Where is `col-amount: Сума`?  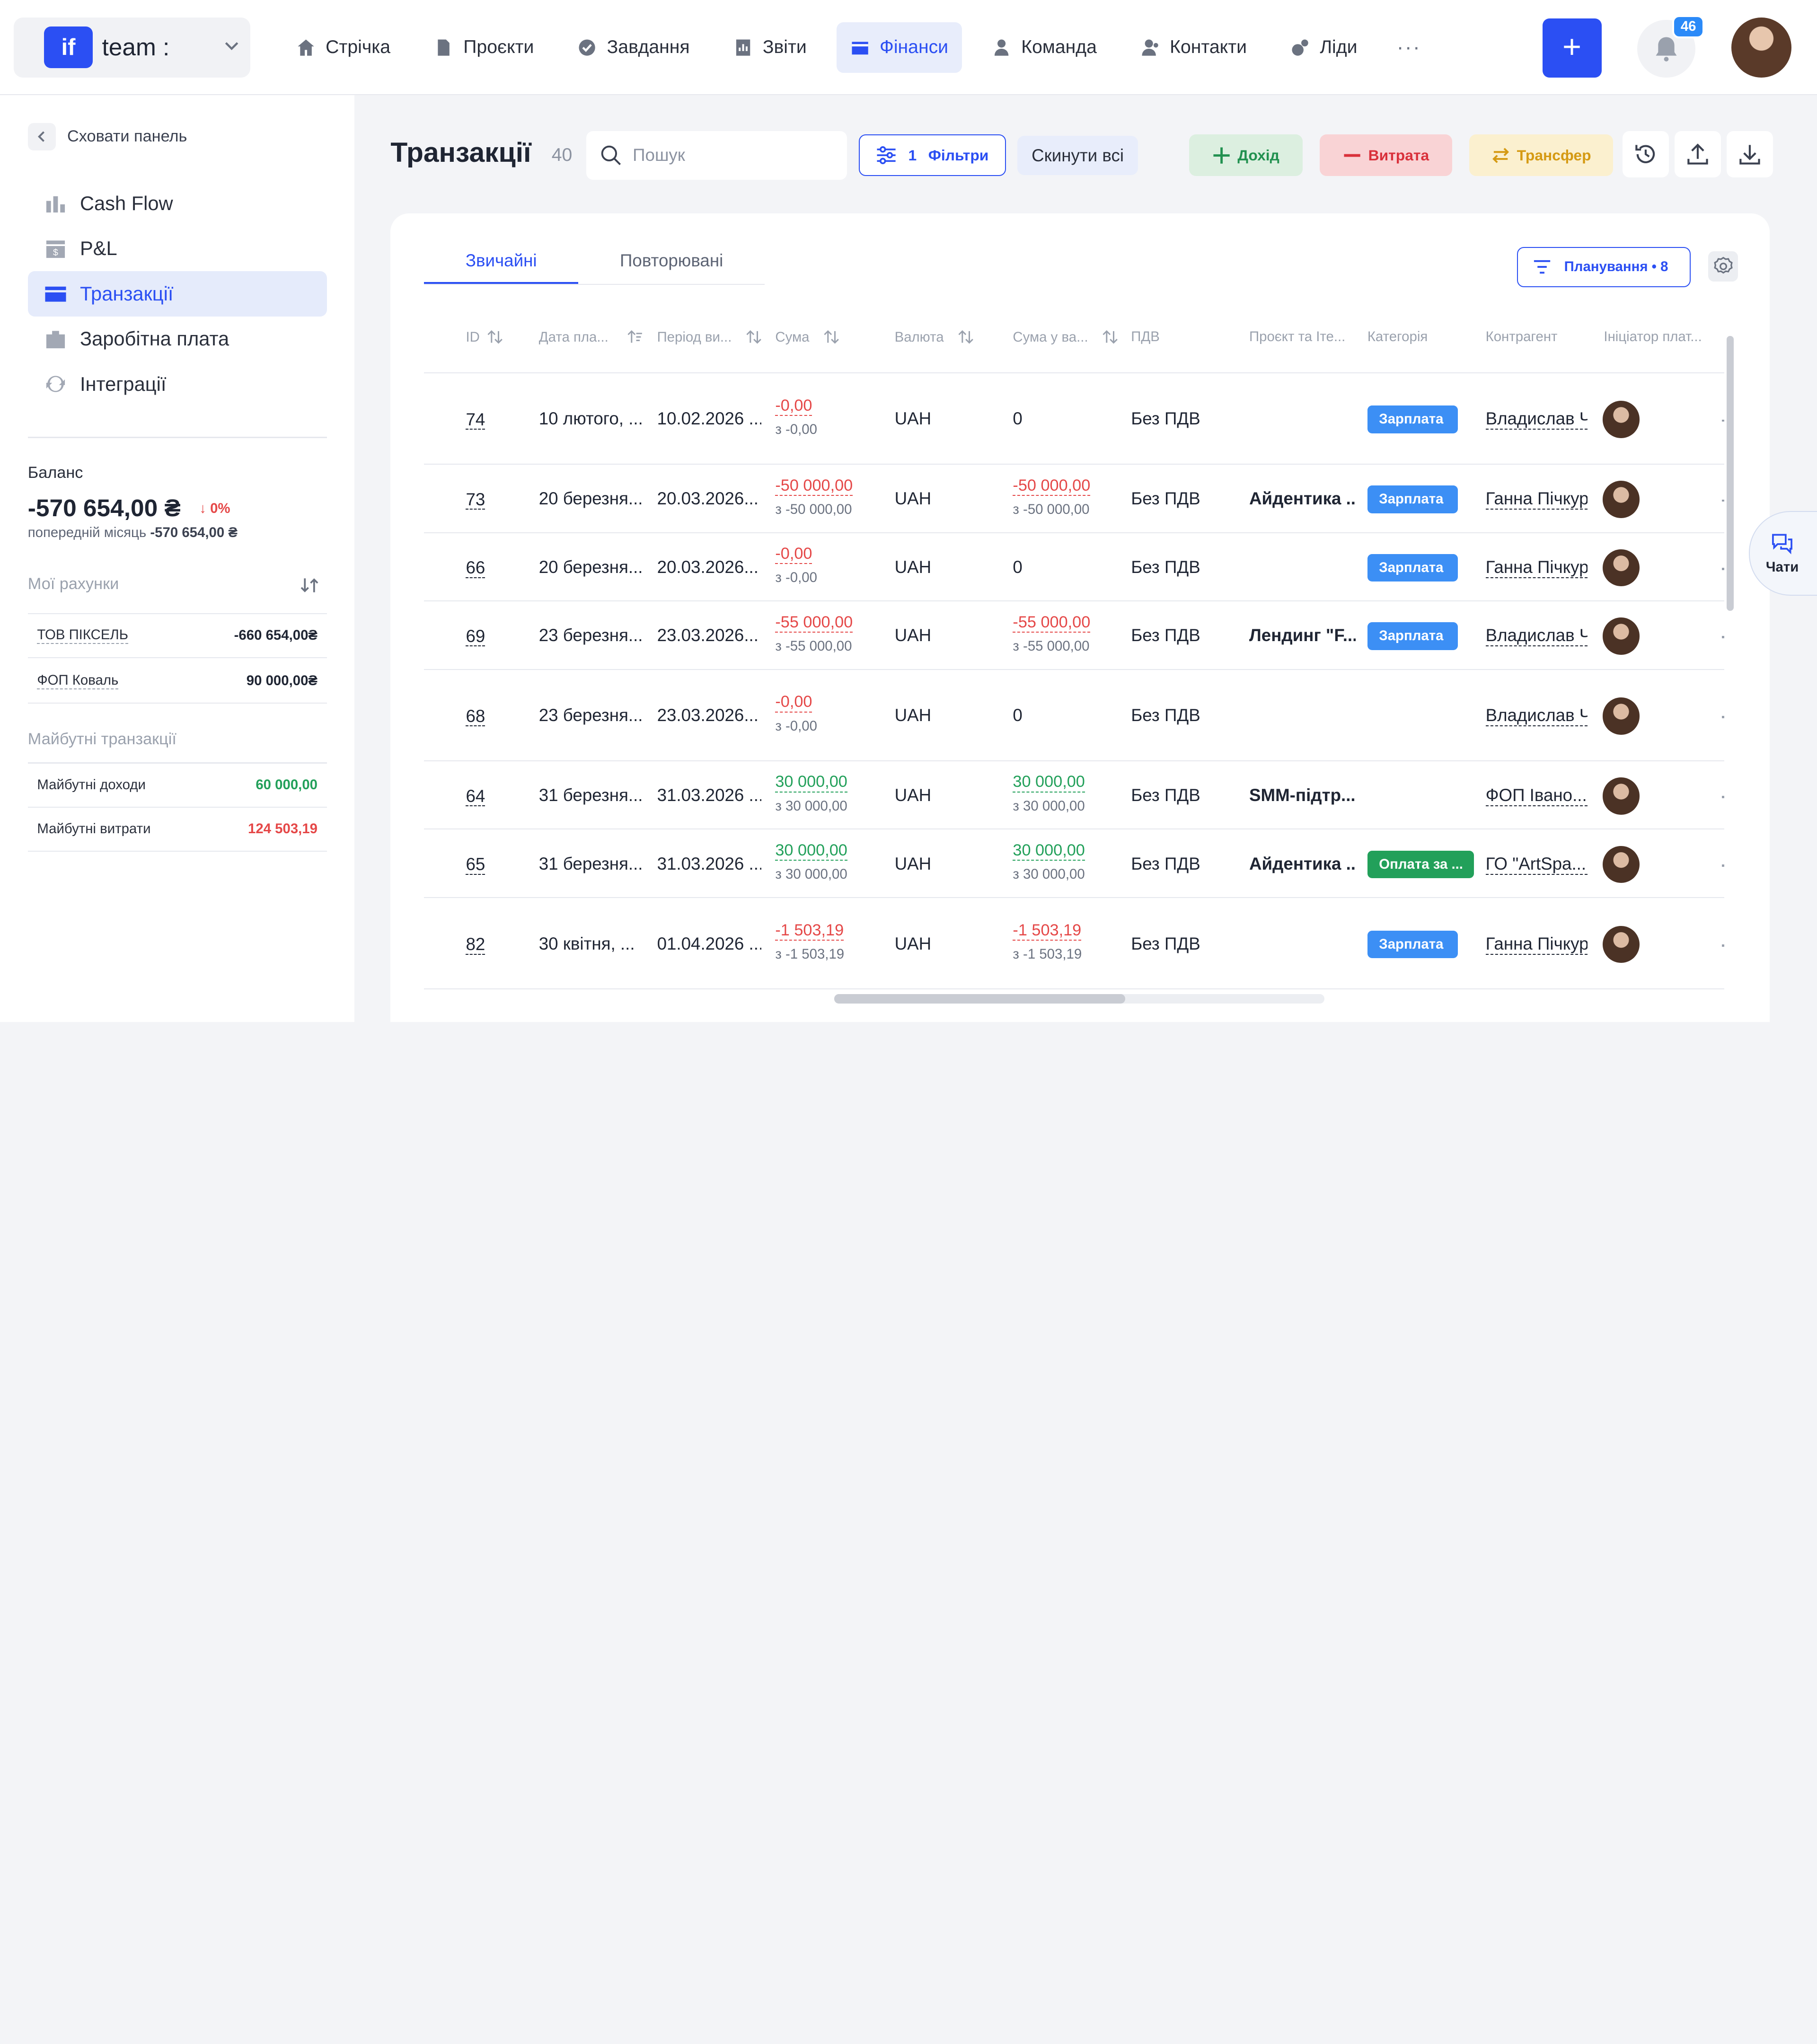
col-amount: Сума is located at coordinates (807, 337).